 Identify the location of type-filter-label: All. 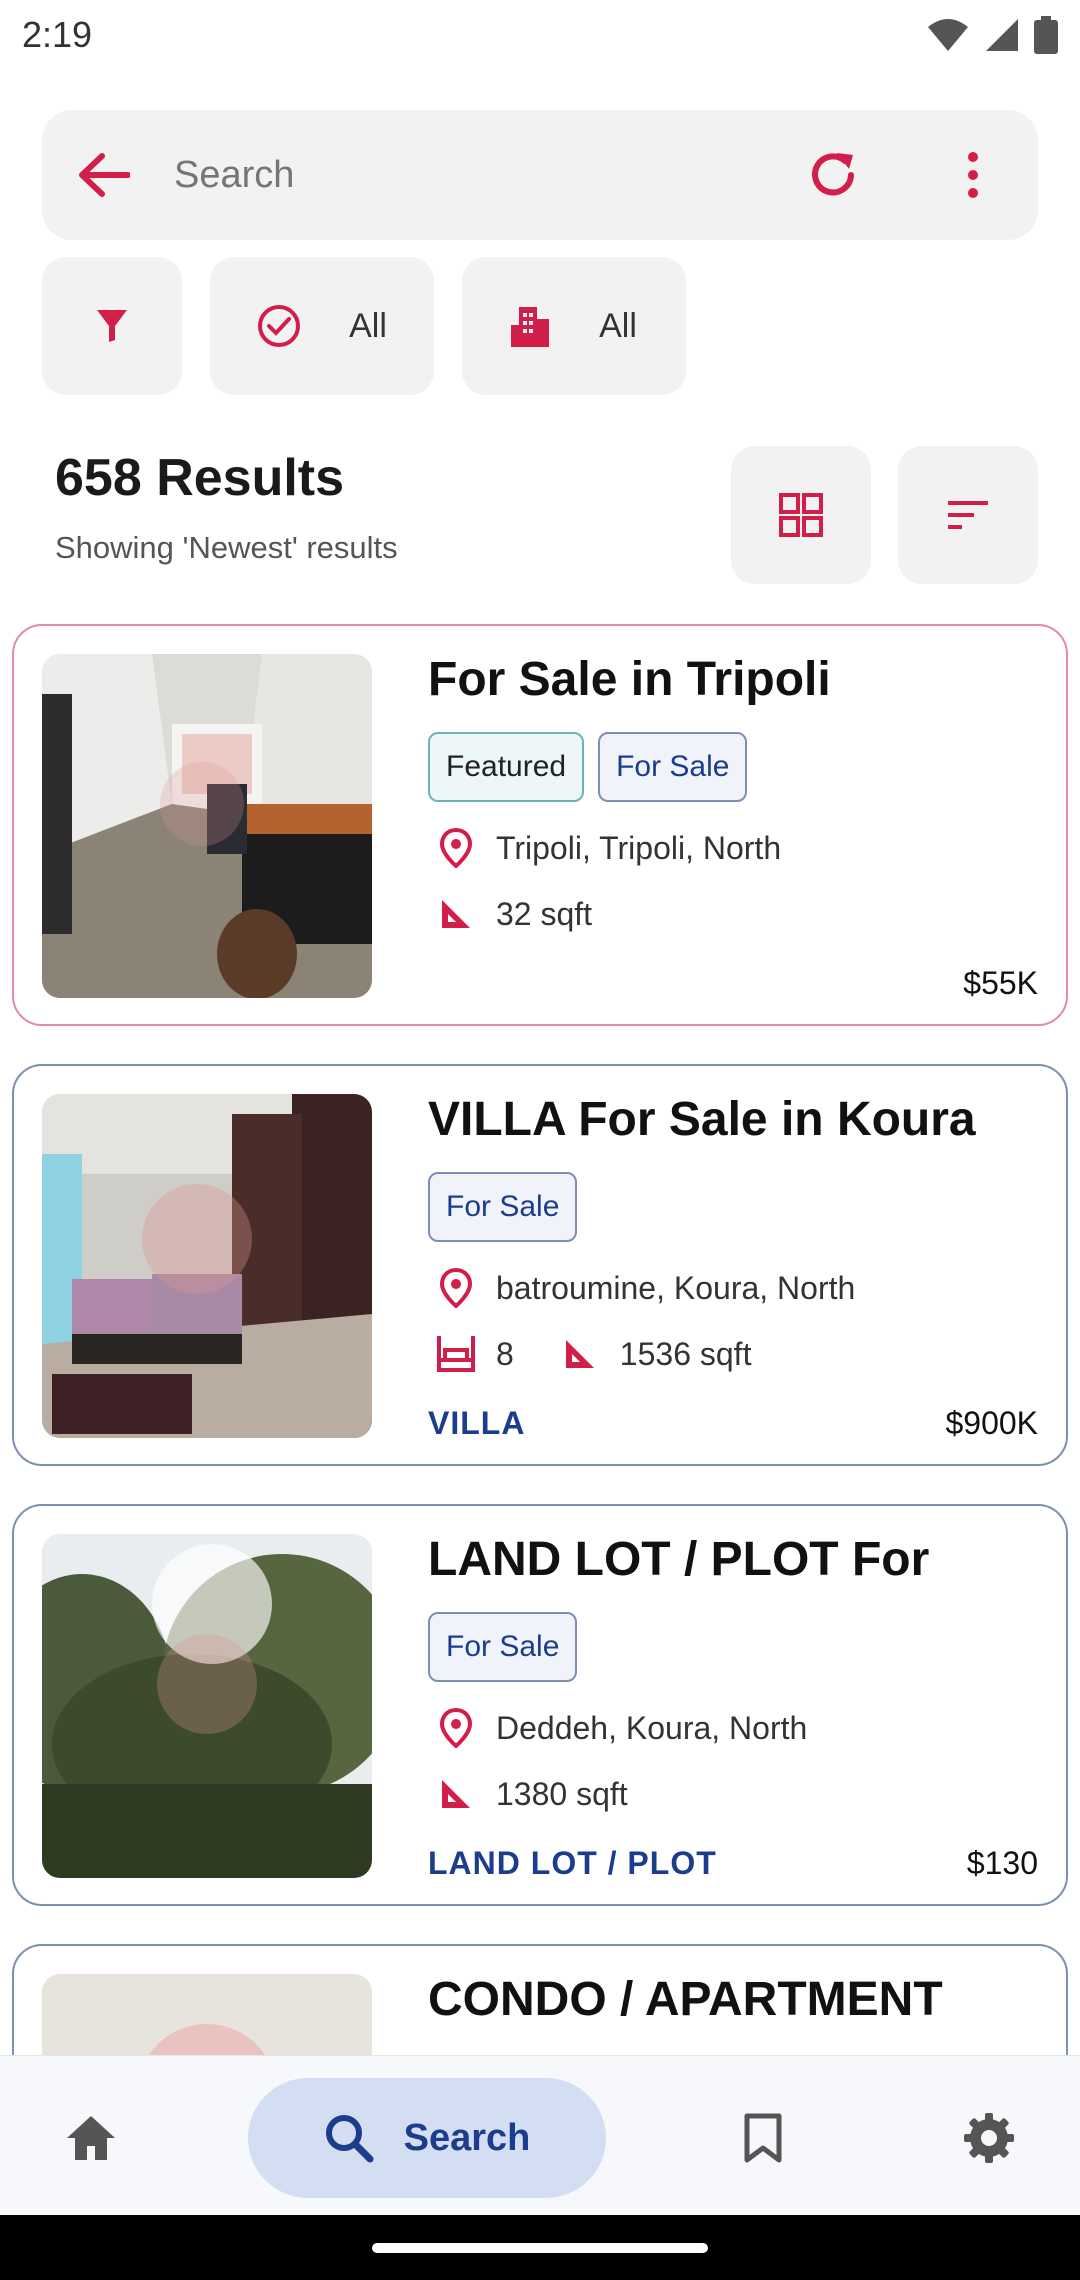
(618, 325).